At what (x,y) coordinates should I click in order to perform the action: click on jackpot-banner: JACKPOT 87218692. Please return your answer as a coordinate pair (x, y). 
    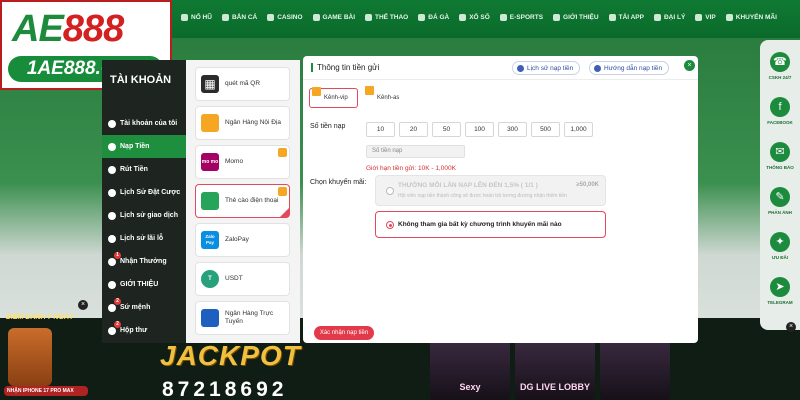
    Looking at the image, I should click on (265, 370).